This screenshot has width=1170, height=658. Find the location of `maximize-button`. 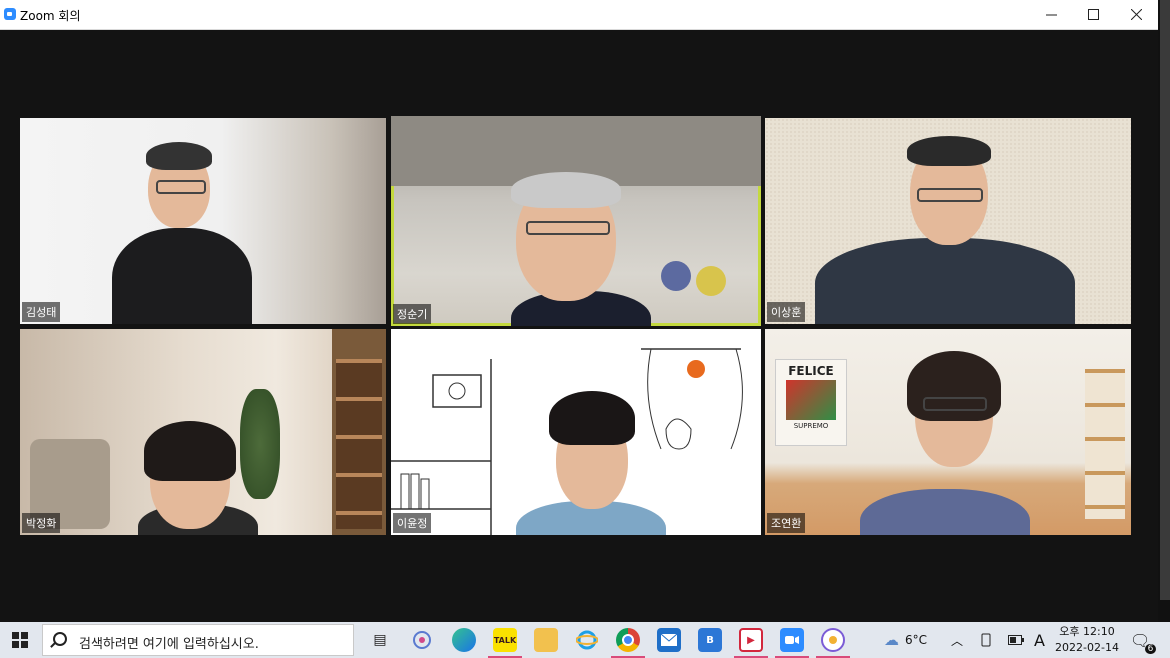

maximize-button is located at coordinates (1093, 14).